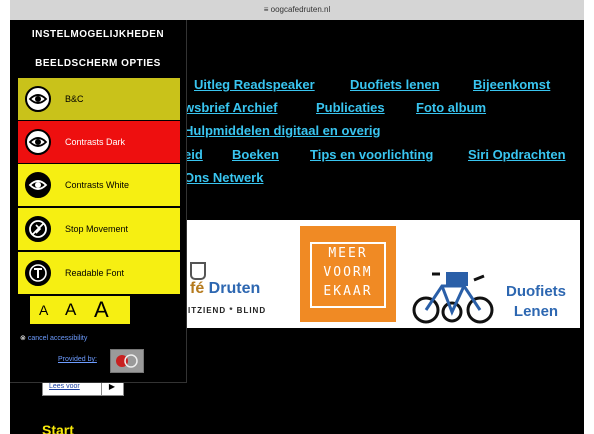 This screenshot has height=434, width=594. Describe the element at coordinates (223, 177) in the screenshot. I see `nav-link-ons-netwerk: Ons Netwerk` at that location.